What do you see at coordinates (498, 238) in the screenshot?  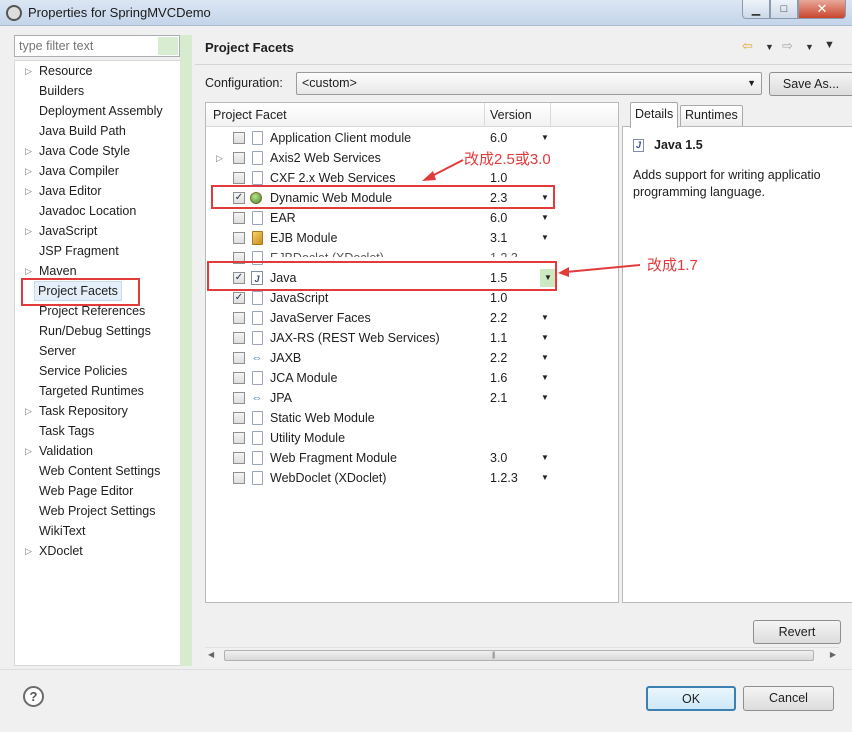 I see `facet-version: 3.1` at bounding box center [498, 238].